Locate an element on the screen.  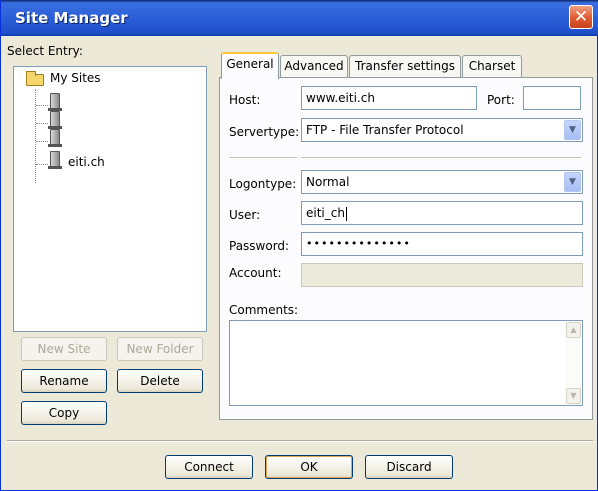
tab-transfer-settings: Transfer settings is located at coordinates (405, 66).